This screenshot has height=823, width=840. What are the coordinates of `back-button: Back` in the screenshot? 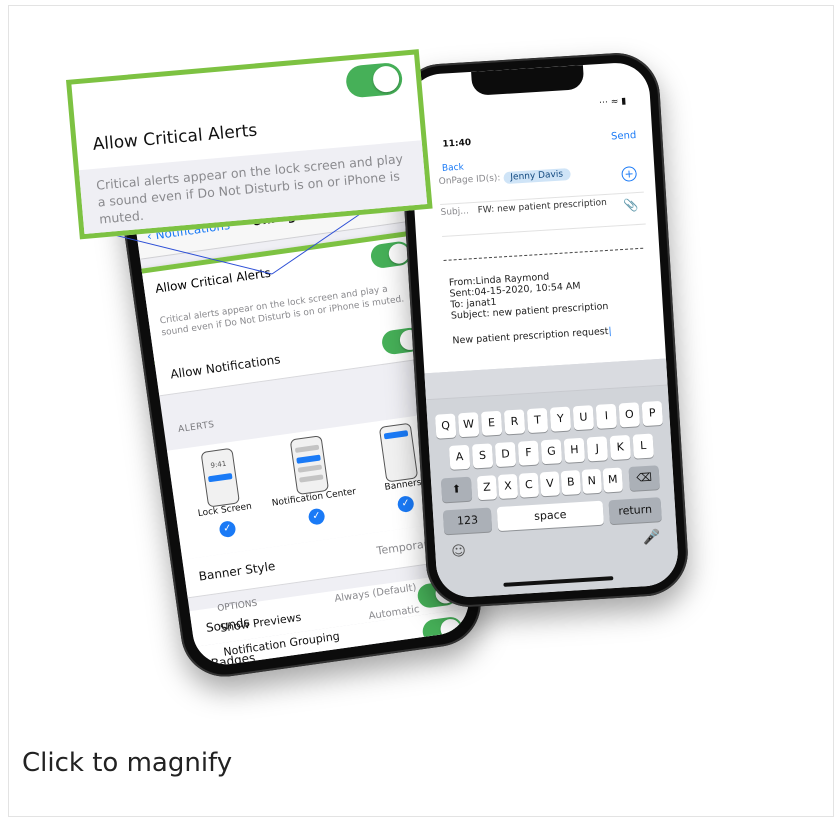 It's located at (453, 168).